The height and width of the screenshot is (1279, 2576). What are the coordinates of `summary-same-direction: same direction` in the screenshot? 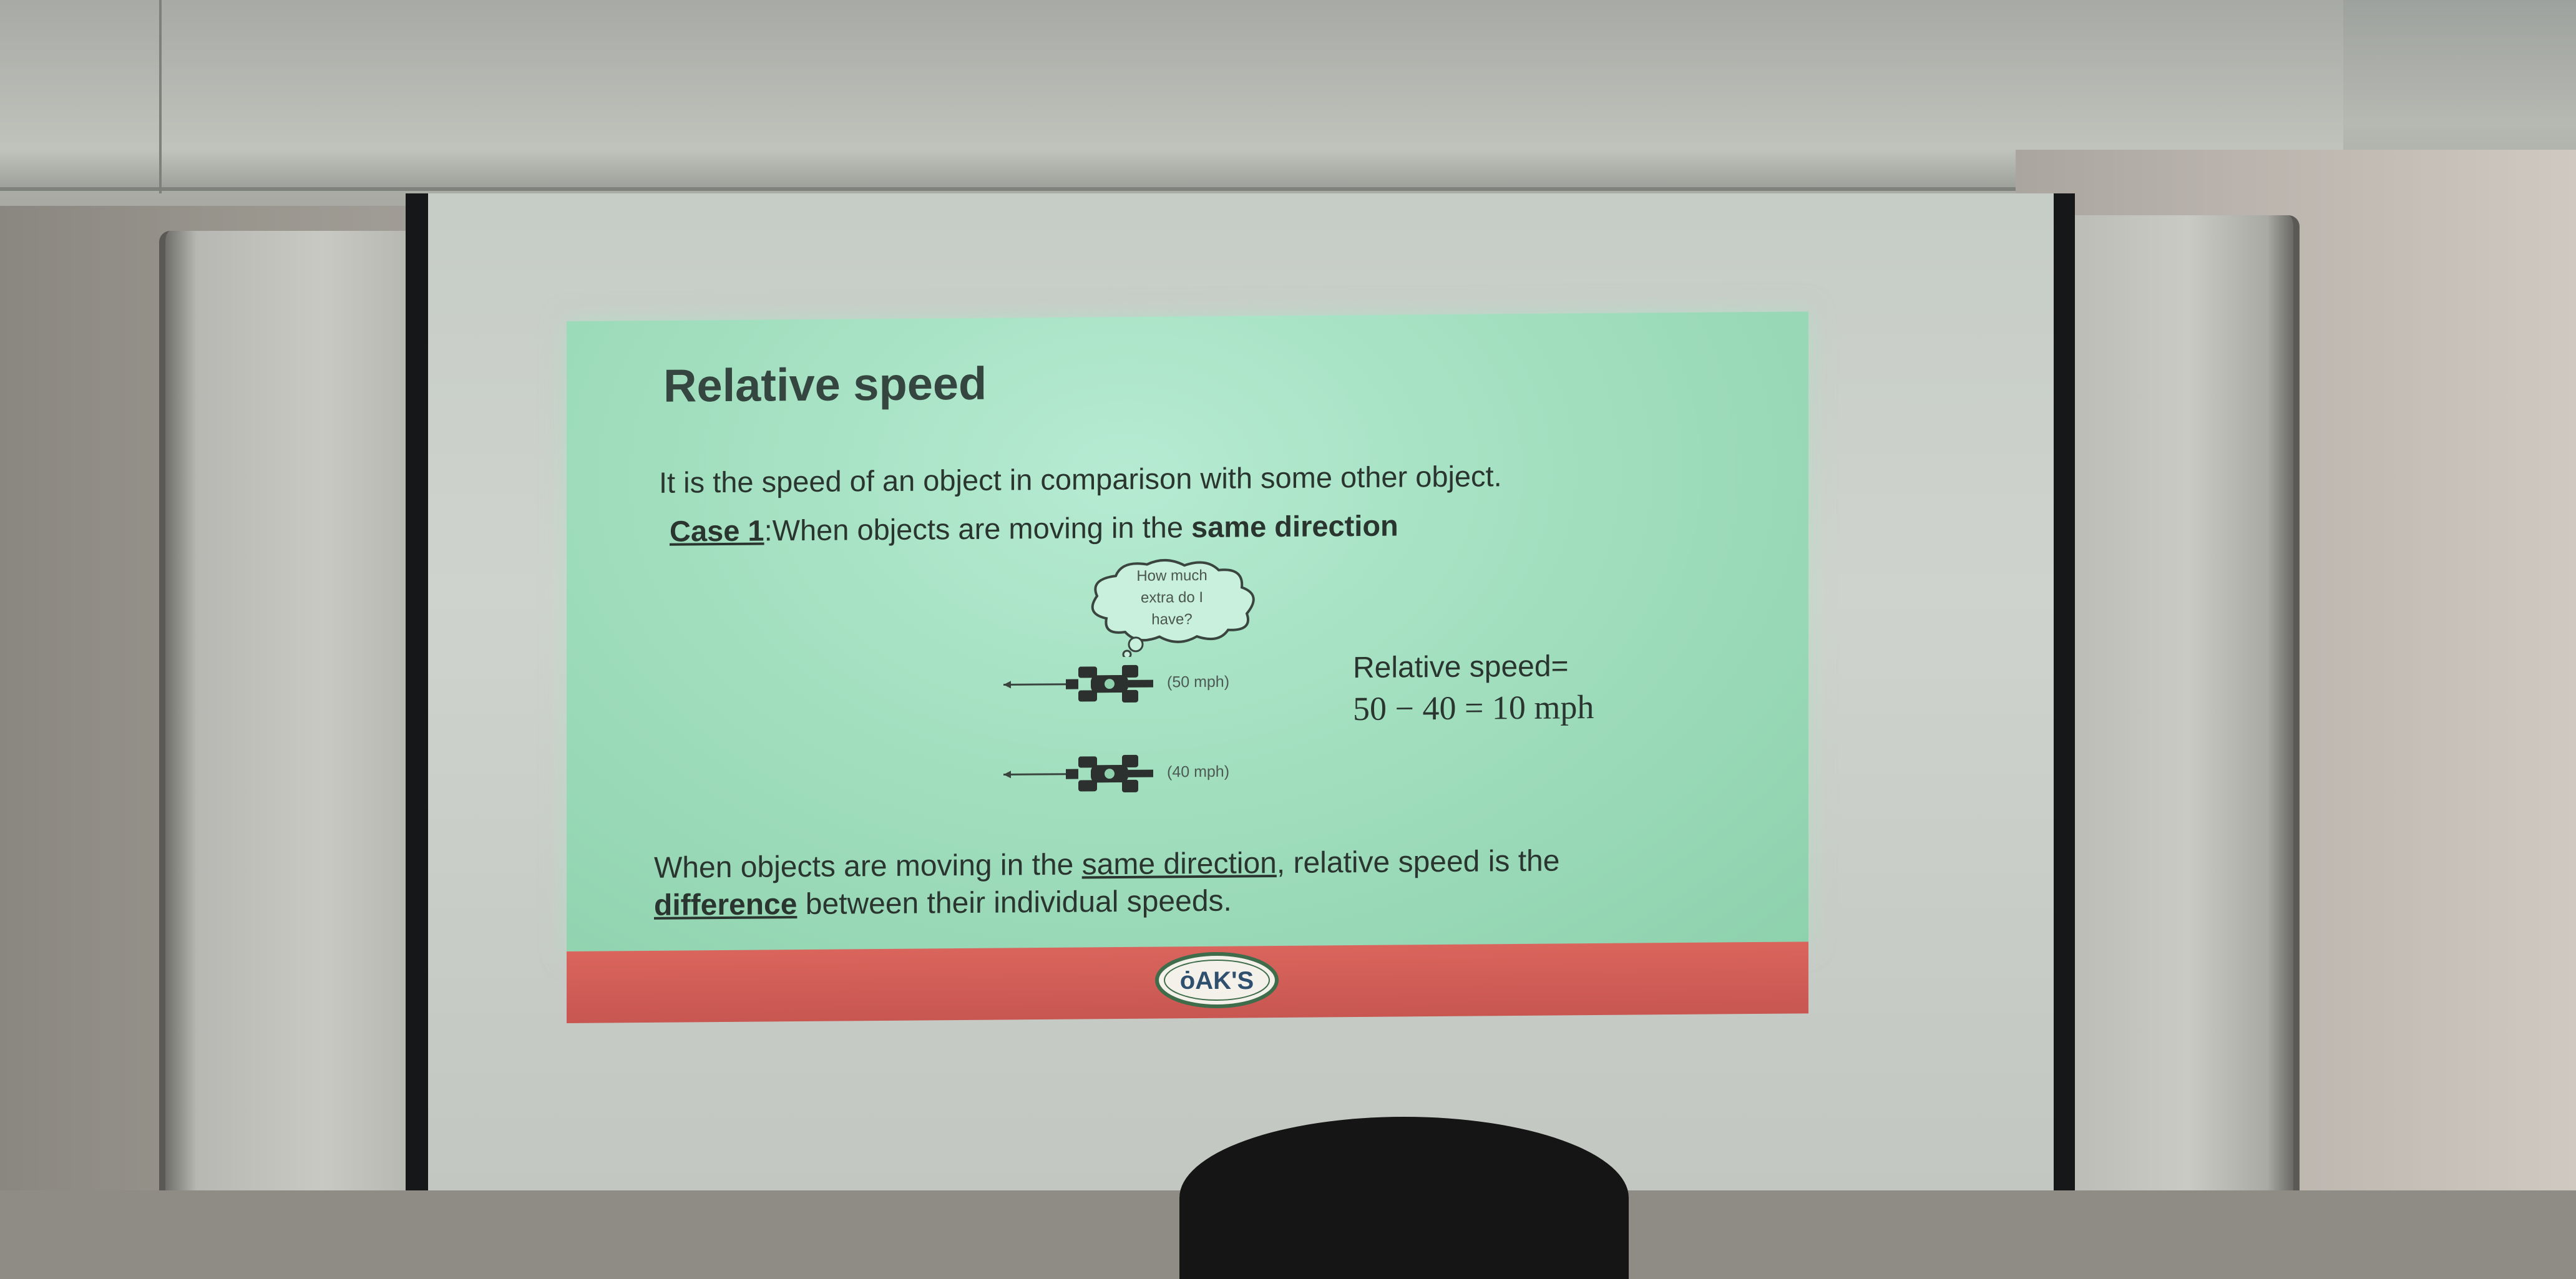 It's located at (1179, 864).